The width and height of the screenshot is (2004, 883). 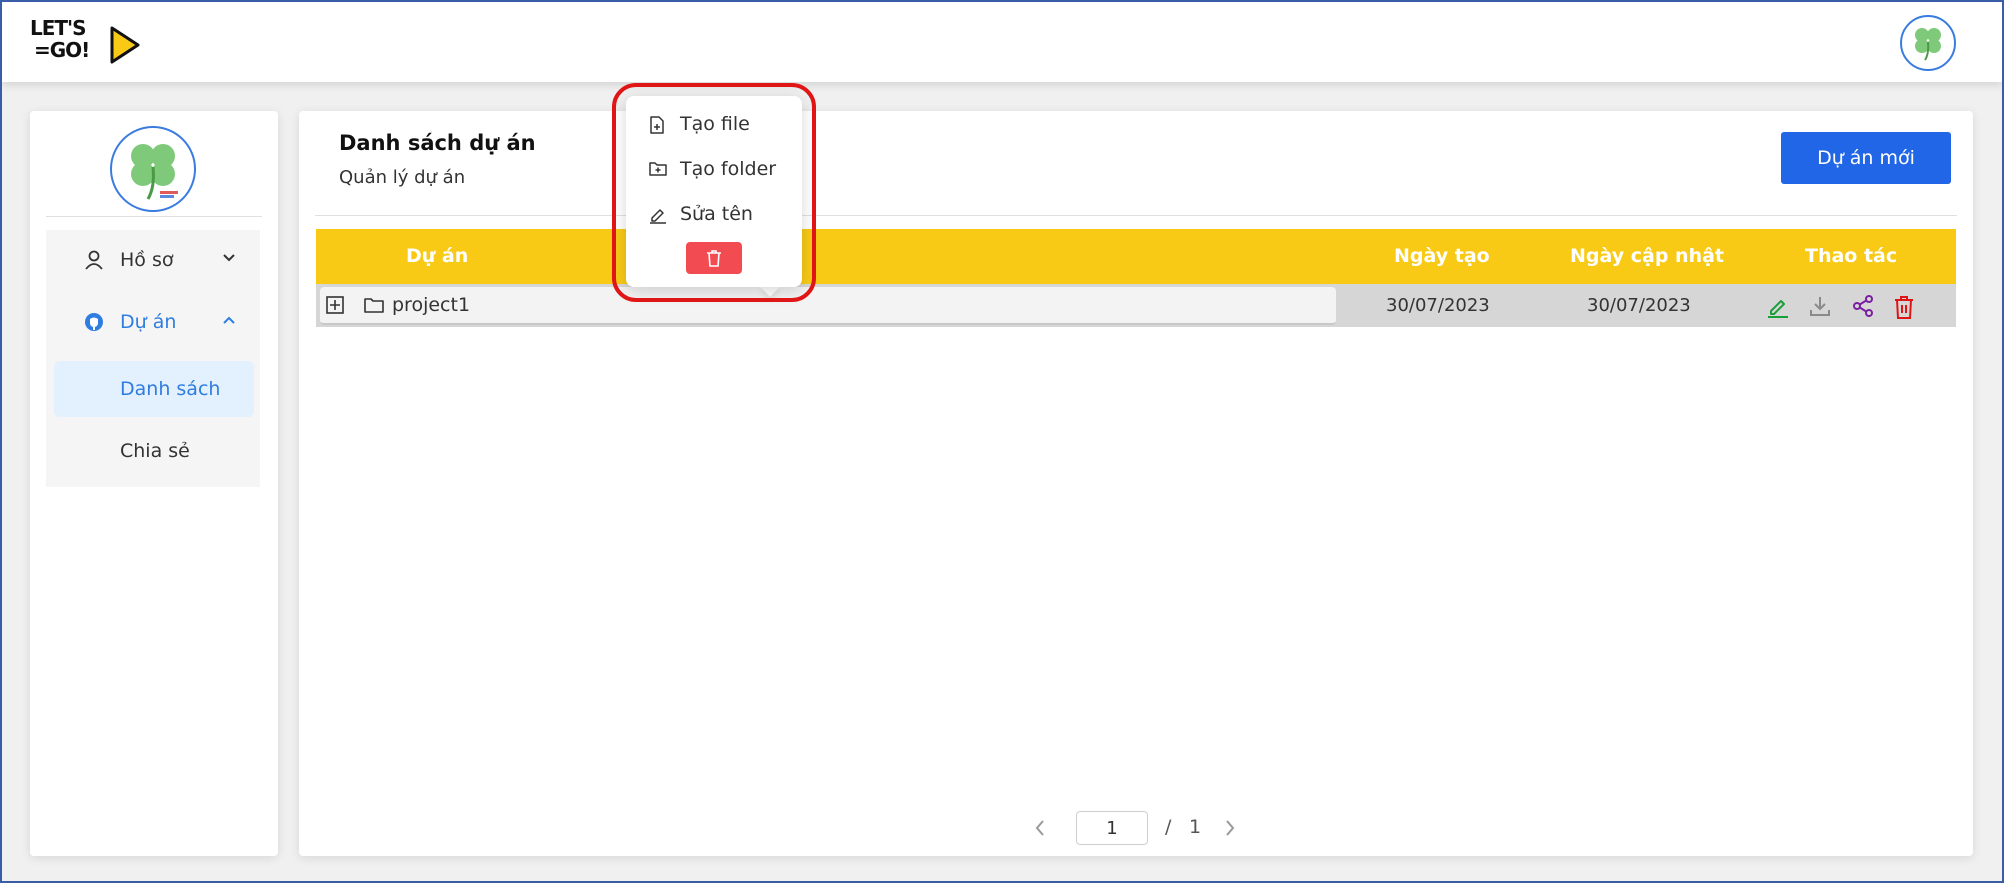 What do you see at coordinates (431, 305) in the screenshot?
I see `project-name: project1` at bounding box center [431, 305].